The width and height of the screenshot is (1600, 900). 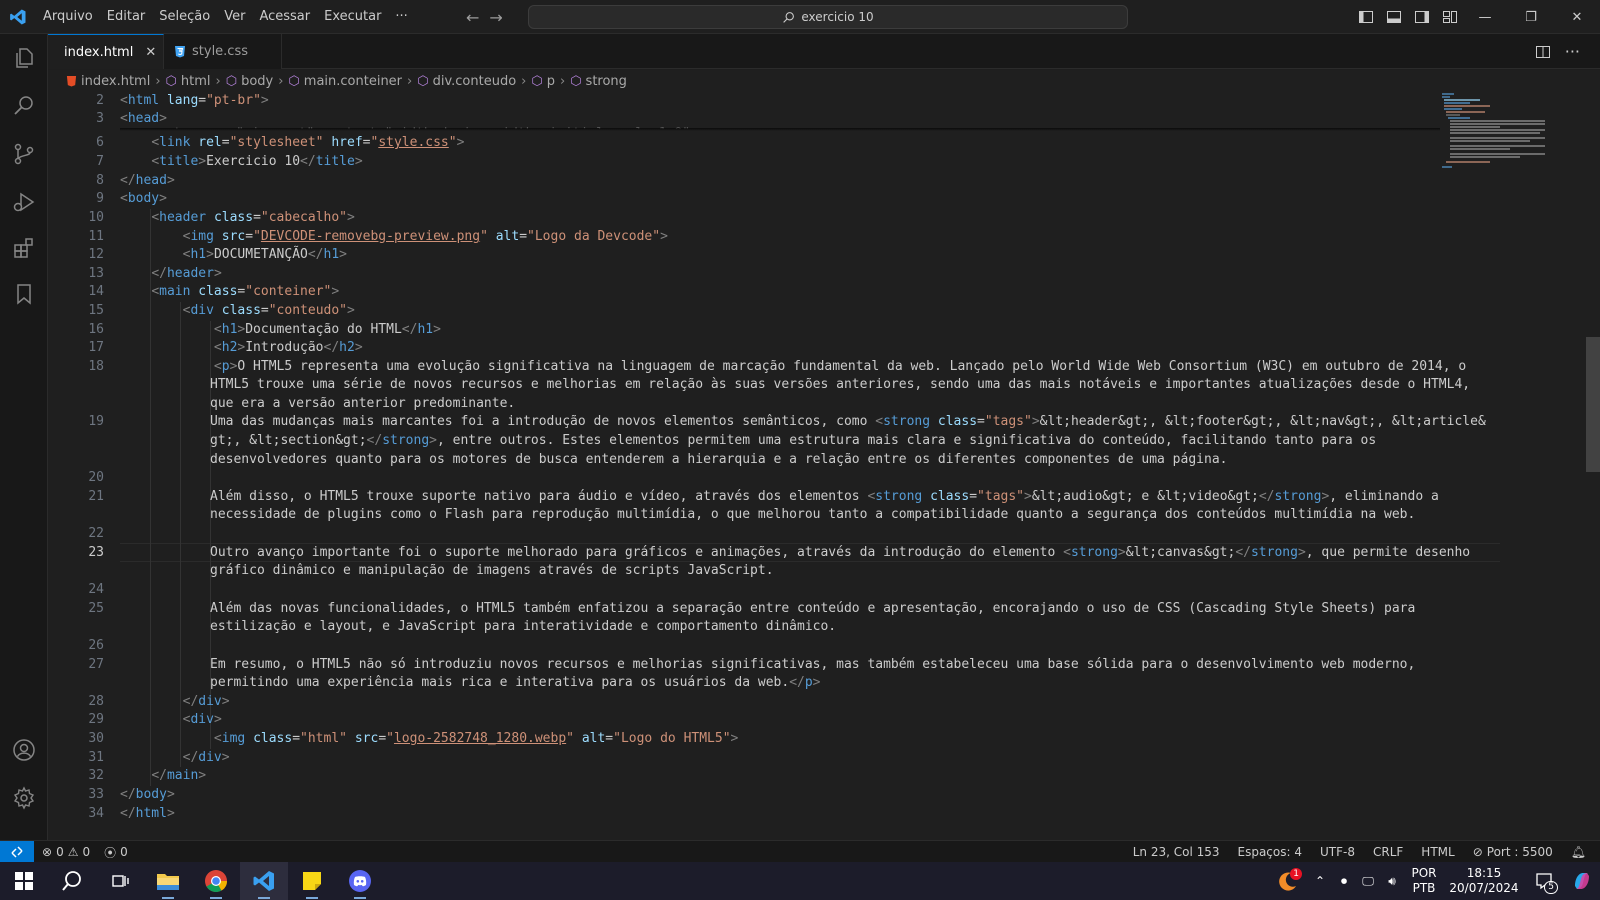 What do you see at coordinates (1388, 852) in the screenshot?
I see `end-of-line: CRLF` at bounding box center [1388, 852].